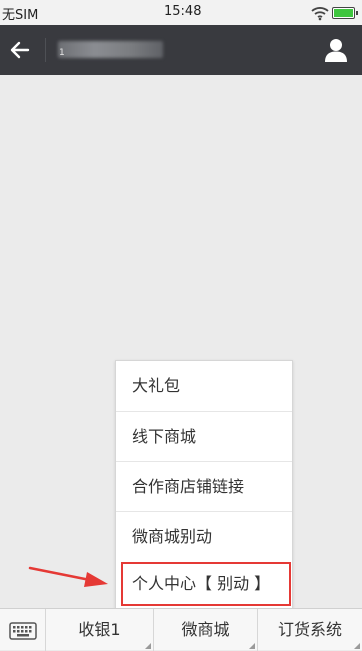 This screenshot has height=651, width=362. I want to click on tab-cashier-label: 收银1, so click(99, 629).